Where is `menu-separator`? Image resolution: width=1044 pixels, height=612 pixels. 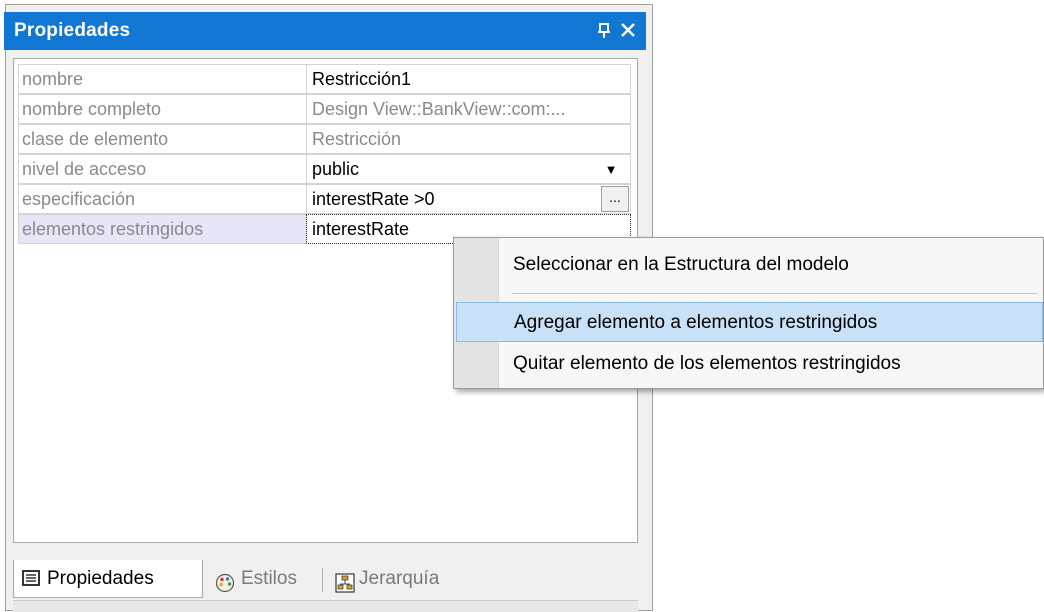 menu-separator is located at coordinates (774, 293).